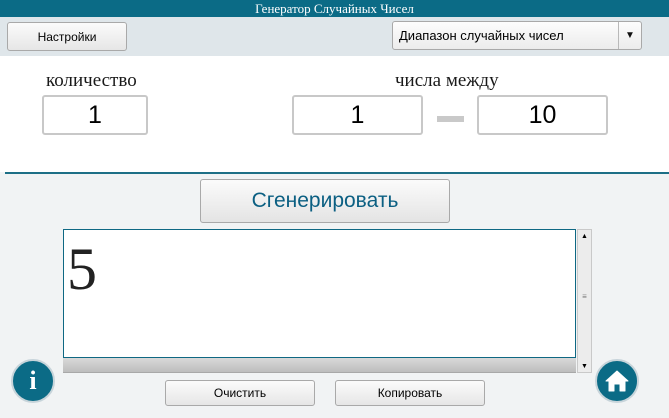 The image size is (669, 418). Describe the element at coordinates (91, 80) in the screenshot. I see `count-label: количество` at that location.